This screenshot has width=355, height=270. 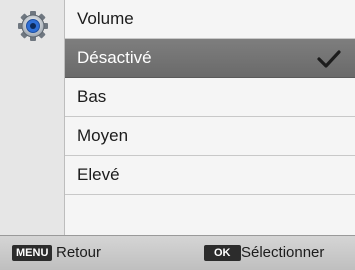 What do you see at coordinates (222, 253) in the screenshot?
I see `ok-key-icon: OK` at bounding box center [222, 253].